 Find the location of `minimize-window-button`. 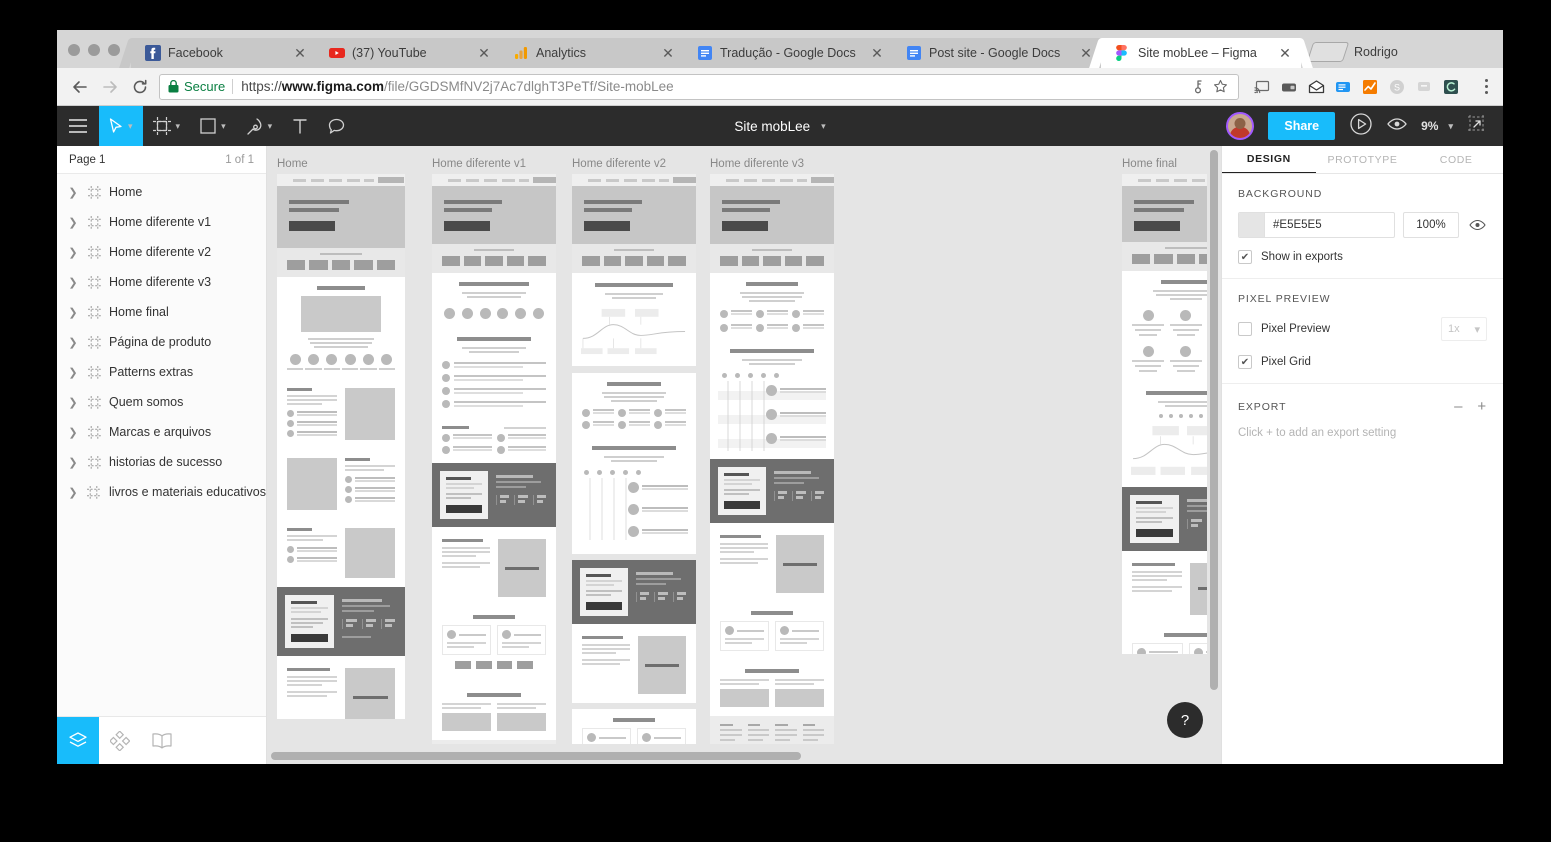

minimize-window-button is located at coordinates (94, 50).